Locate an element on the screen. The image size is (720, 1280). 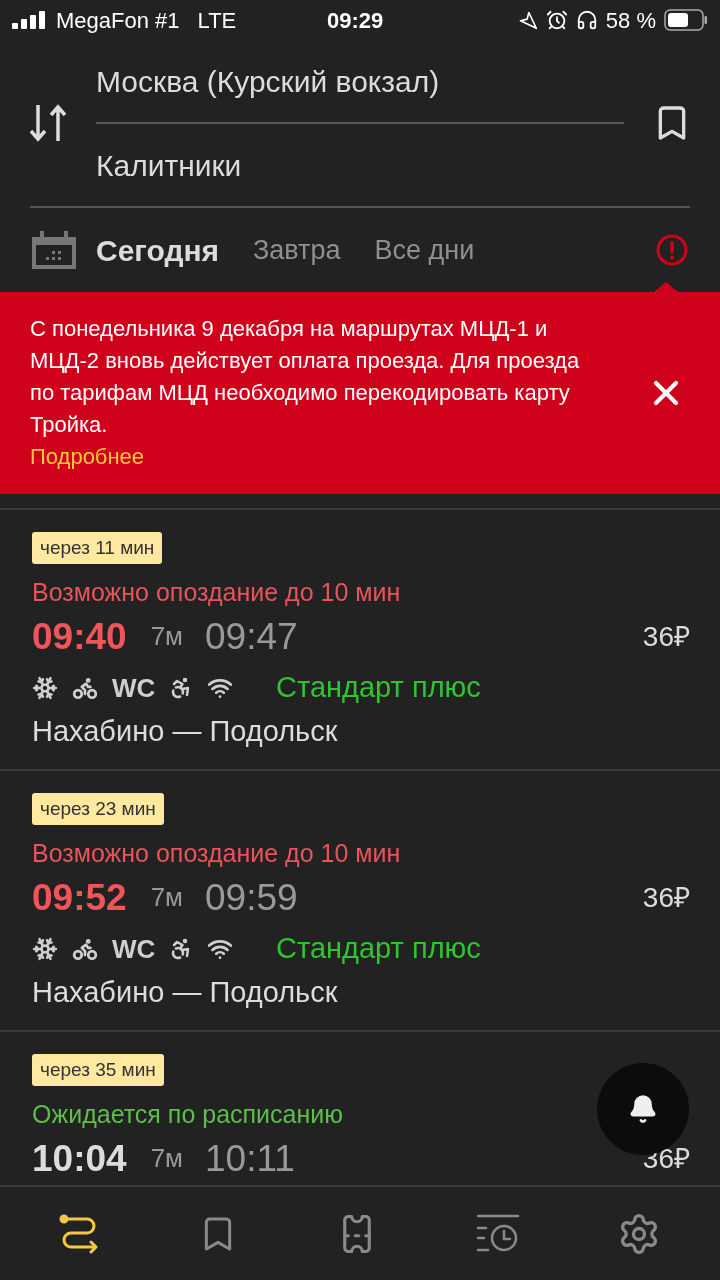
more-link: Подробнее is located at coordinates (87, 457).